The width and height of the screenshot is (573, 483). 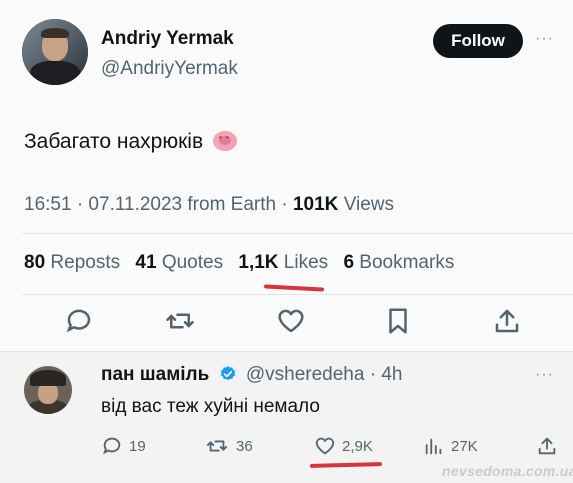 What do you see at coordinates (228, 374) in the screenshot?
I see `verified-badge-icon` at bounding box center [228, 374].